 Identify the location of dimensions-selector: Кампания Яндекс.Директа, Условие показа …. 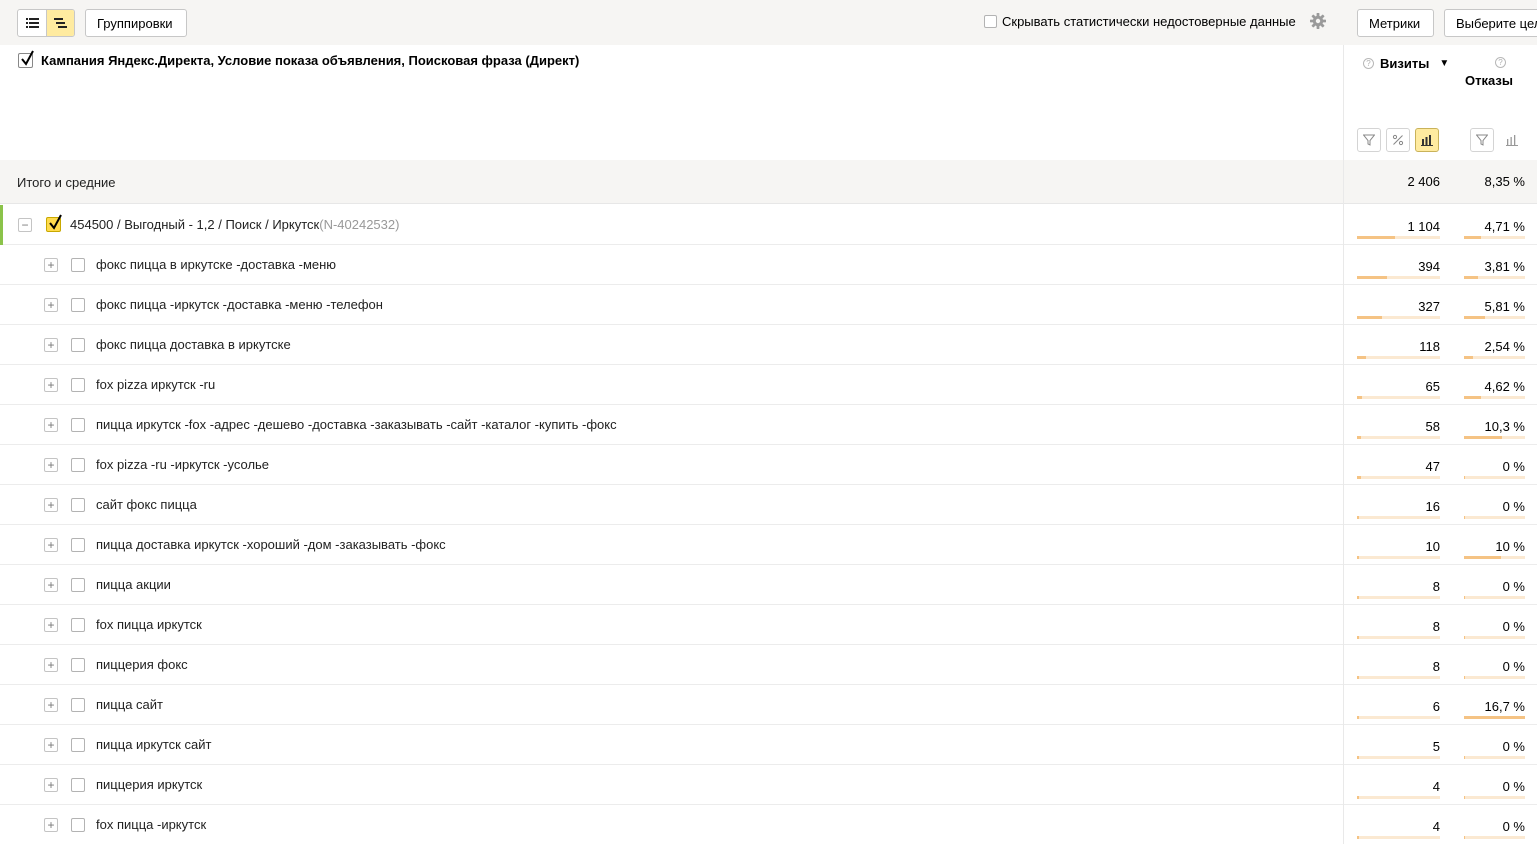
(298, 59).